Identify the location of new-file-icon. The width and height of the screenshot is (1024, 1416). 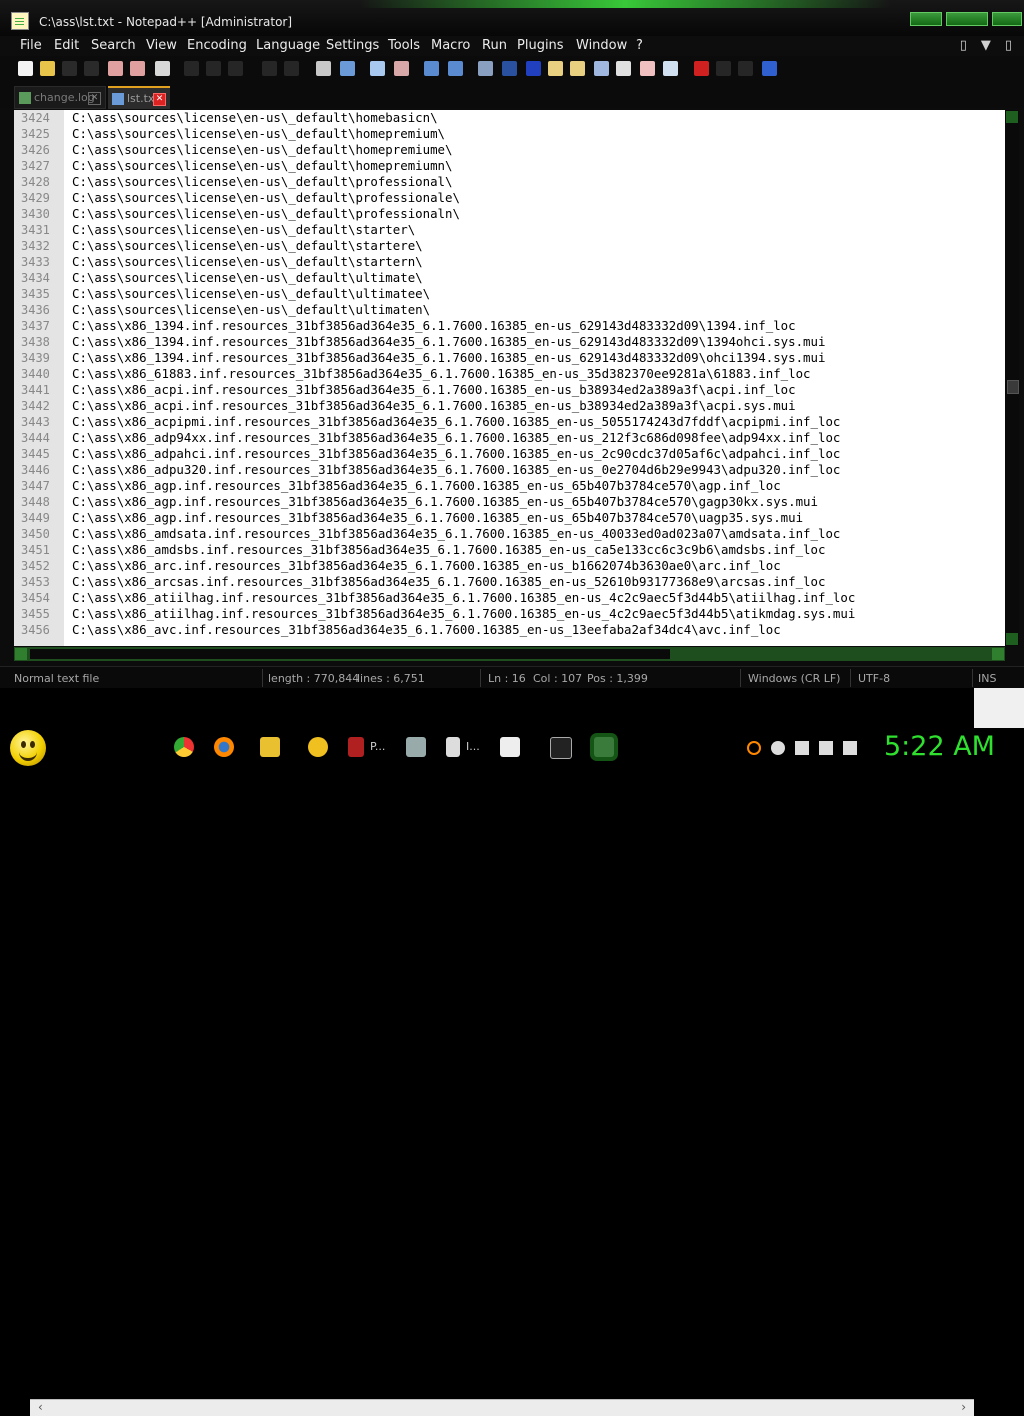
(25, 68).